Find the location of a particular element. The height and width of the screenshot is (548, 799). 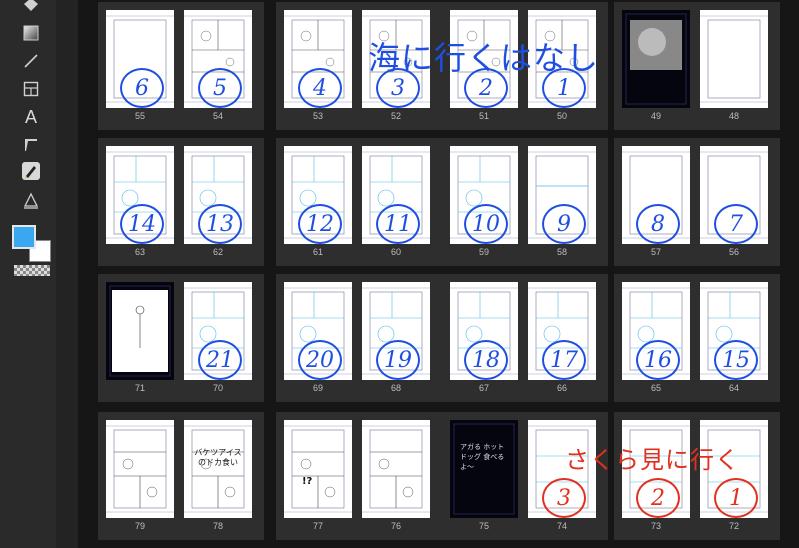

handwritten-page-order: 7 is located at coordinates (736, 224).